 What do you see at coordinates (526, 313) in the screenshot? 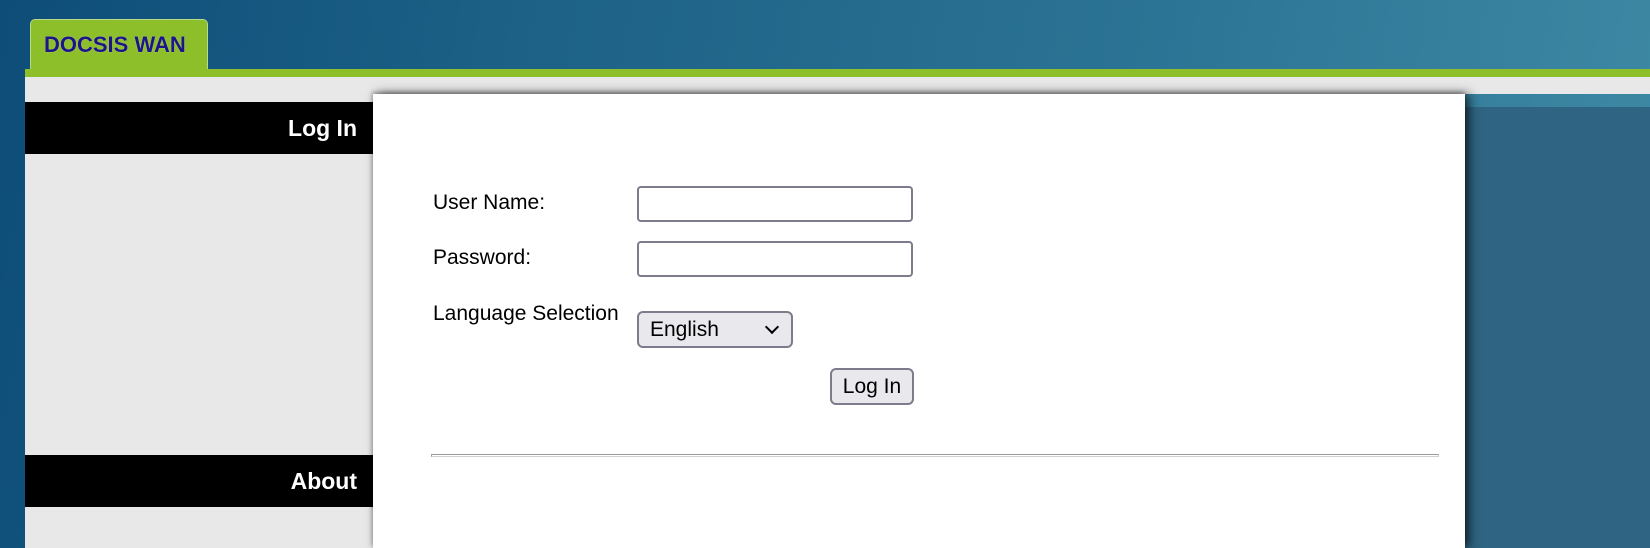
I see `language-selection-label: Language Selection` at bounding box center [526, 313].